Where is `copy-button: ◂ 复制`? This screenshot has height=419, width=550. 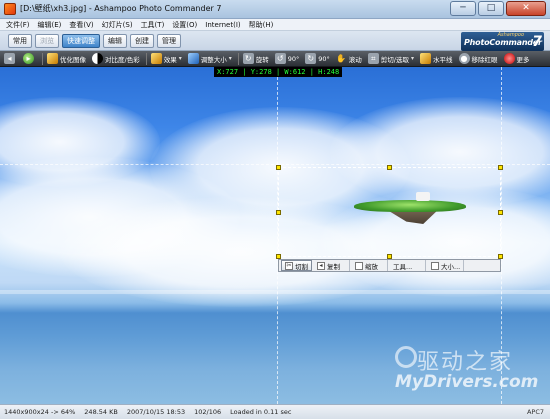 copy-button: ◂ 复制 is located at coordinates (332, 265).